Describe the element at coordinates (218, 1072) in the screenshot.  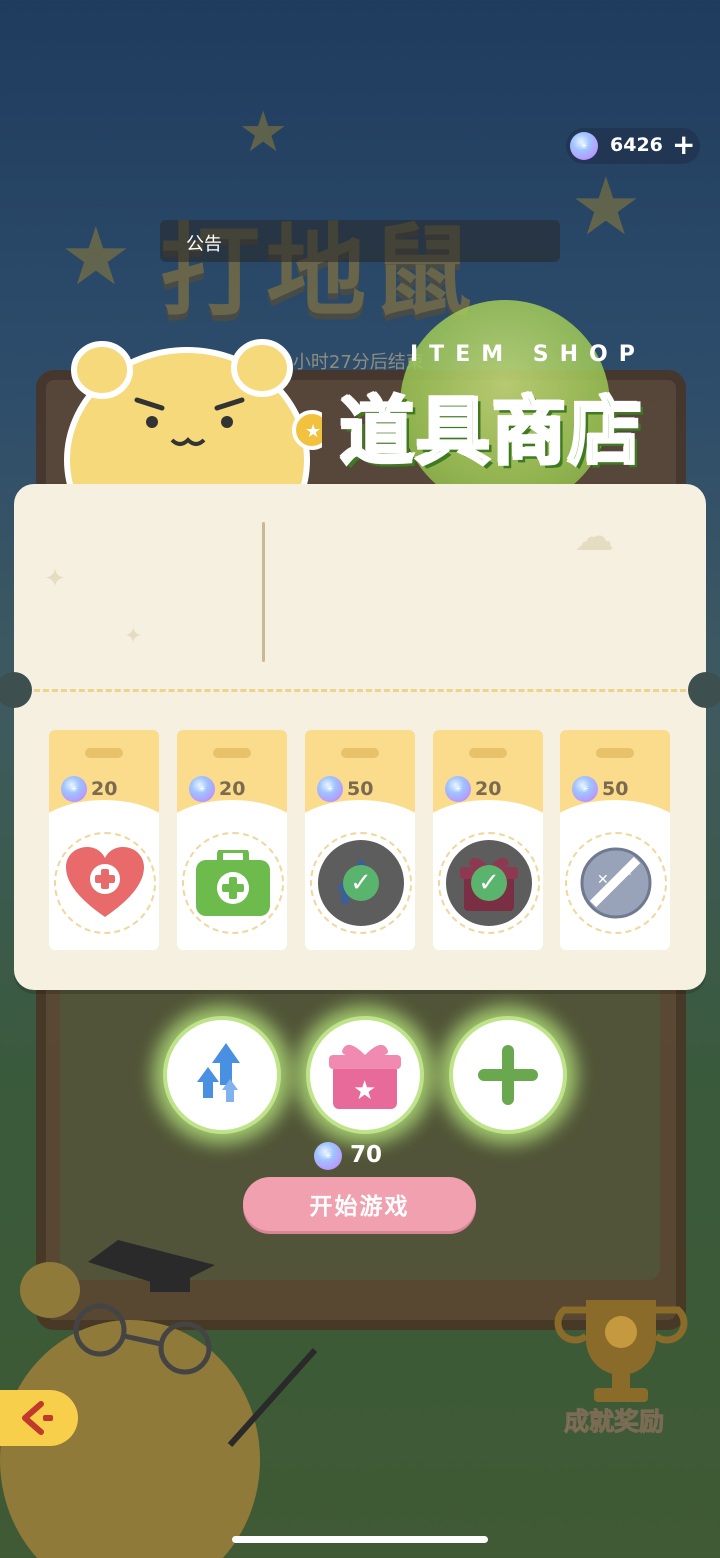
I see `speed-boost-icon` at that location.